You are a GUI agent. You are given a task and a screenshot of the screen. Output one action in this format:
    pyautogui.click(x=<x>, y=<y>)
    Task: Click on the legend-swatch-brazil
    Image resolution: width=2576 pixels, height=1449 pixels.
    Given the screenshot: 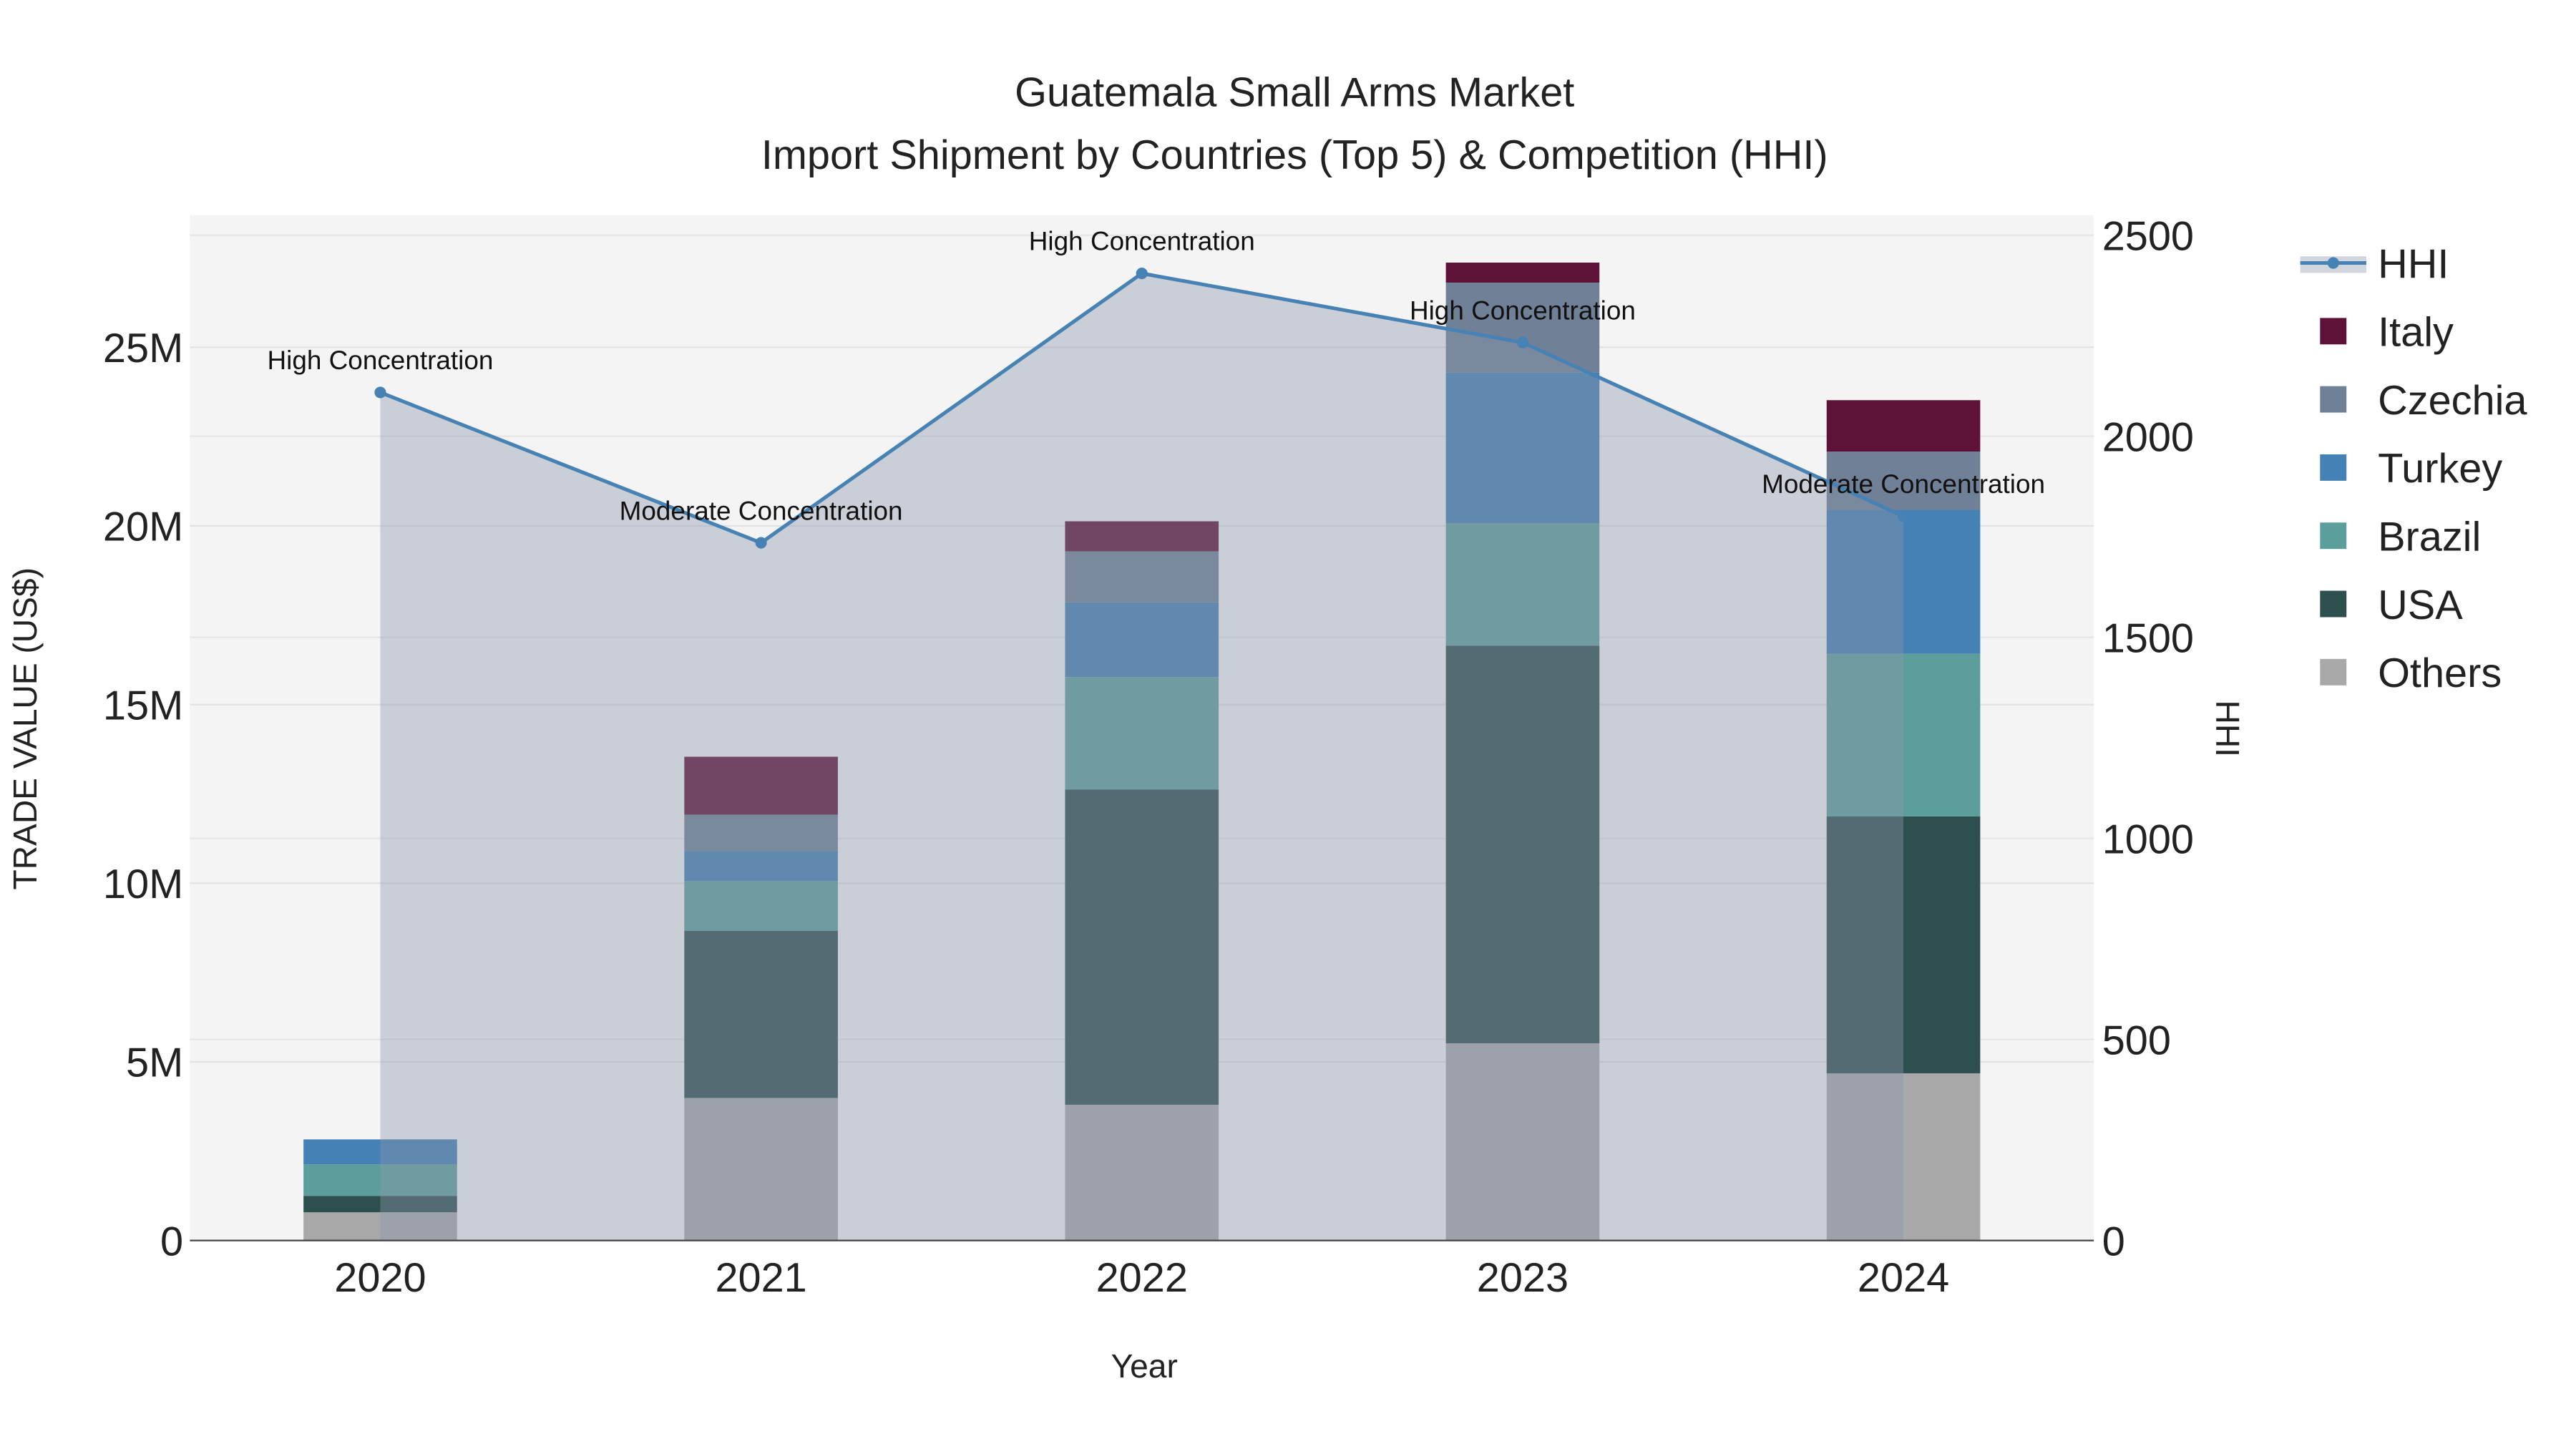 What is the action you would take?
    pyautogui.click(x=2333, y=536)
    